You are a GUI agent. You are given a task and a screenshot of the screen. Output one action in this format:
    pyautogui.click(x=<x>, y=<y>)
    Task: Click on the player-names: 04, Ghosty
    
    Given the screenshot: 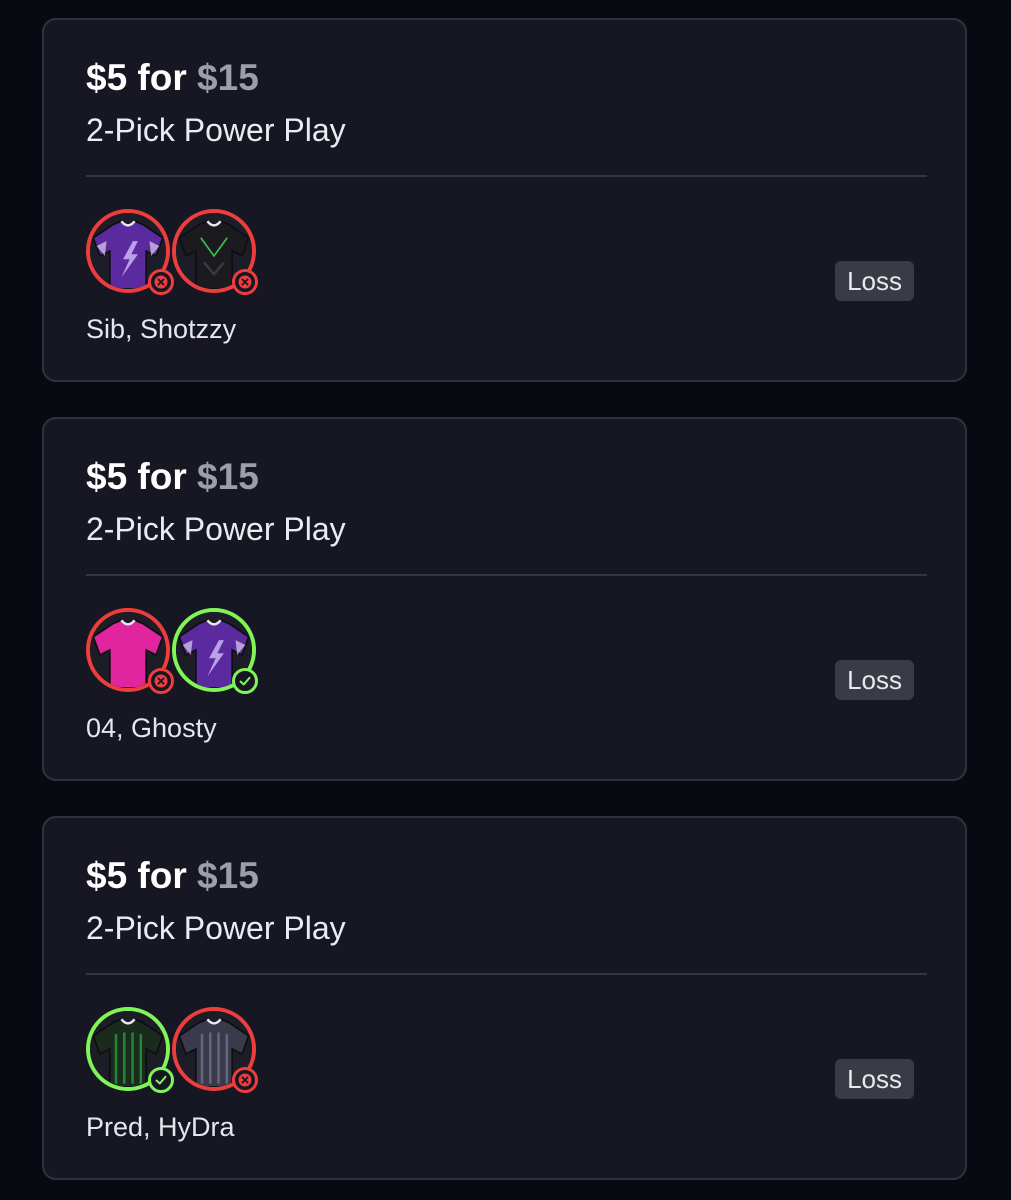 What is the action you would take?
    pyautogui.click(x=151, y=728)
    